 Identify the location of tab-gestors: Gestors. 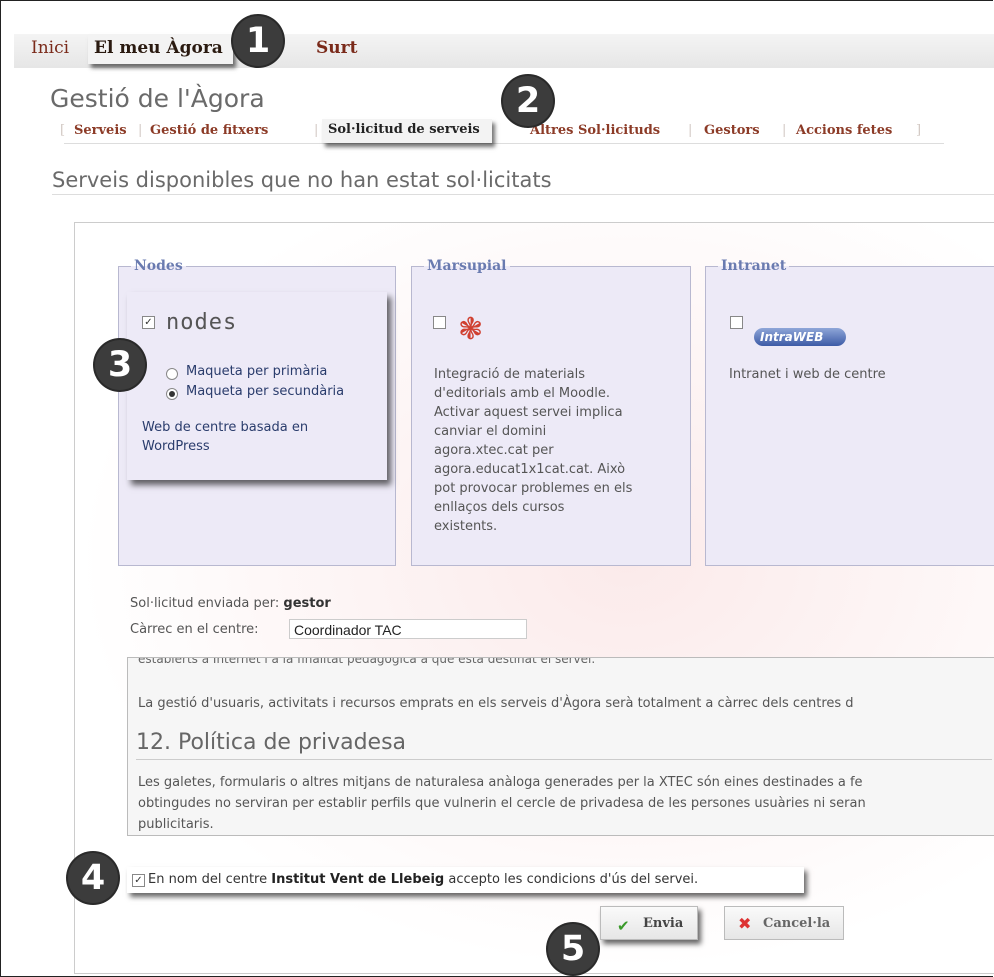
(732, 130).